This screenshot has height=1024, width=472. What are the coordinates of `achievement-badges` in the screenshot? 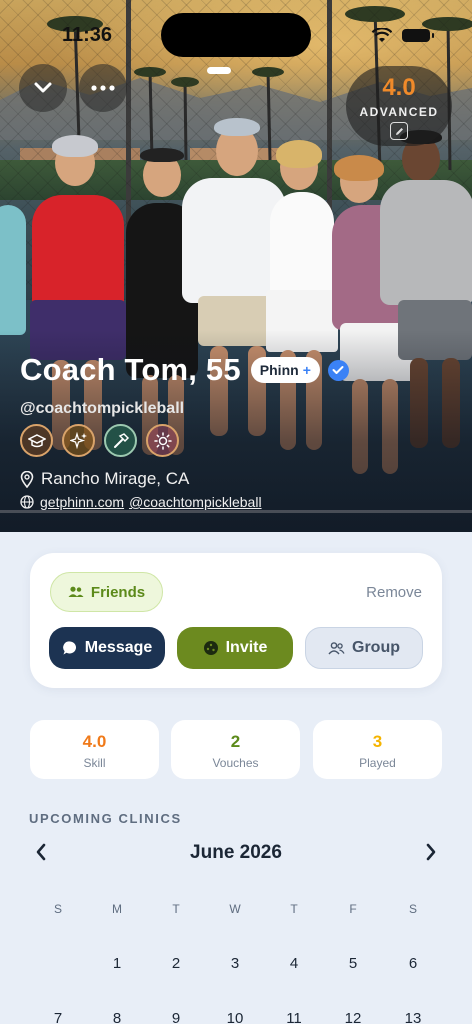 It's located at (99, 440).